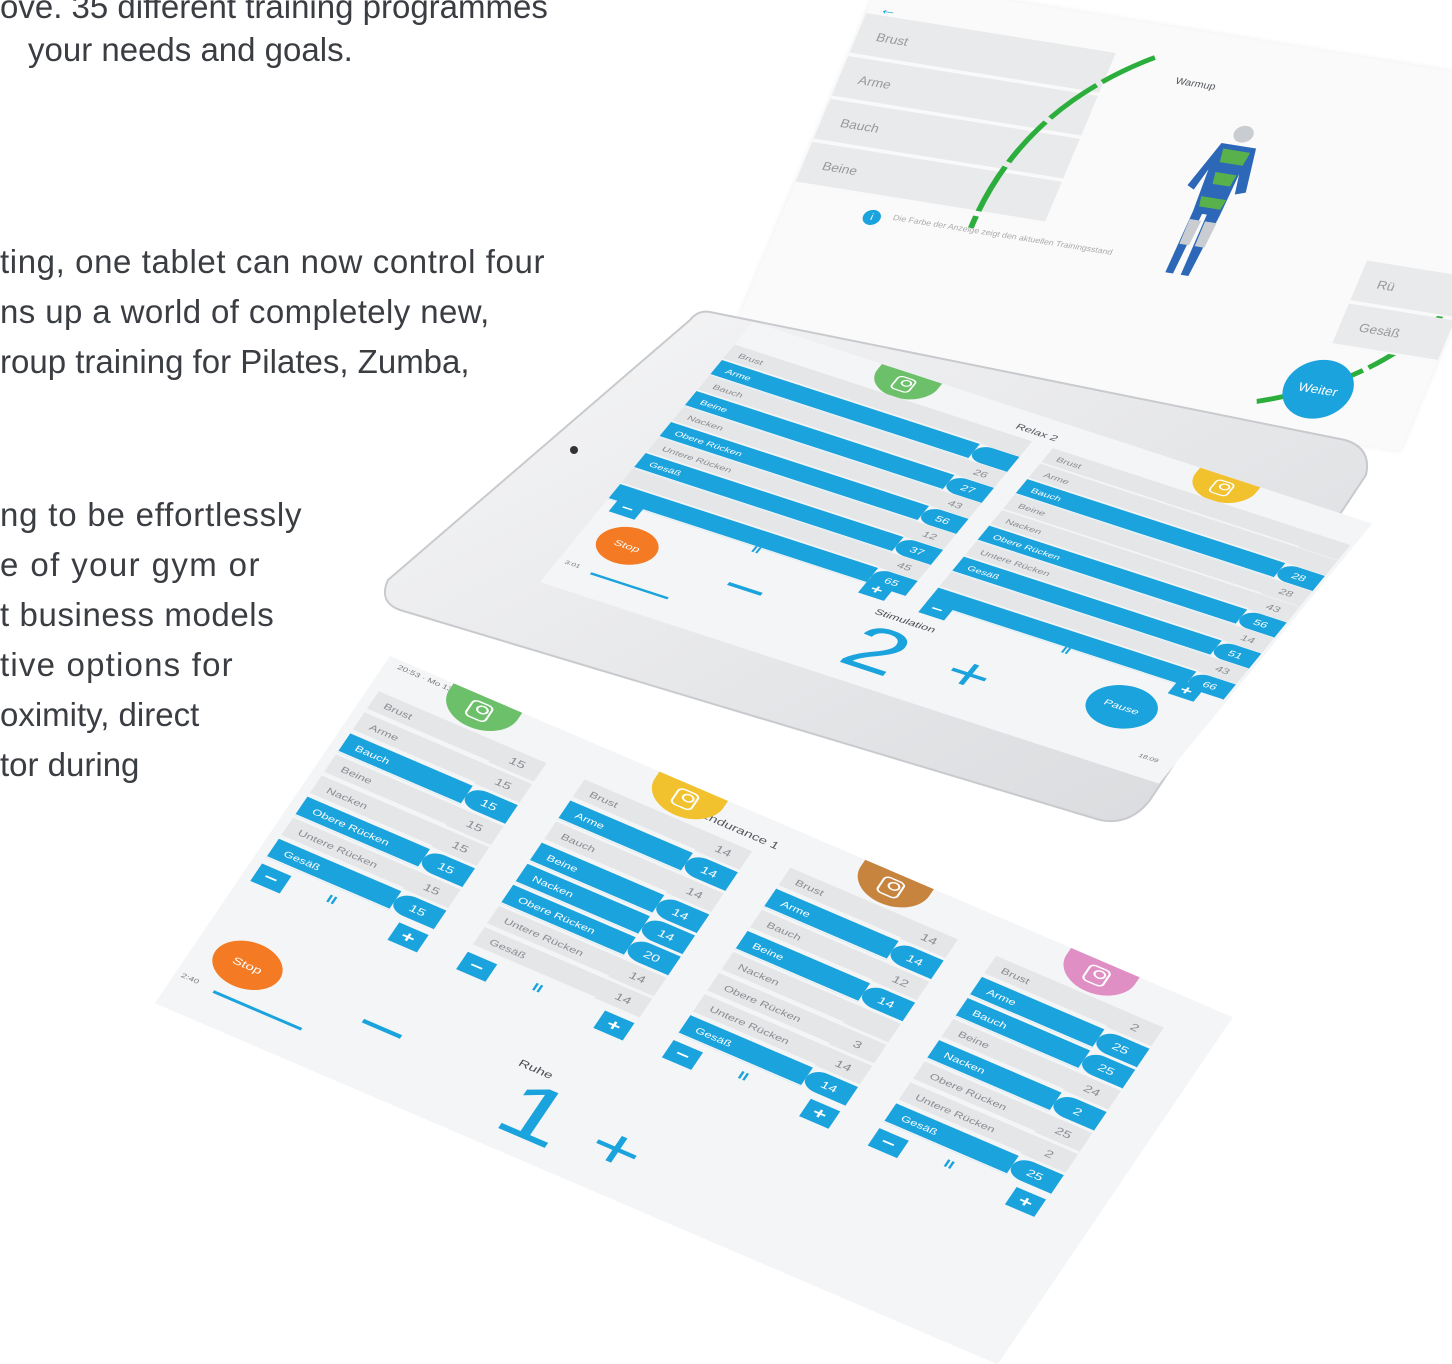 The height and width of the screenshot is (1364, 1452). I want to click on intensity-value: 1, so click(535, 1114).